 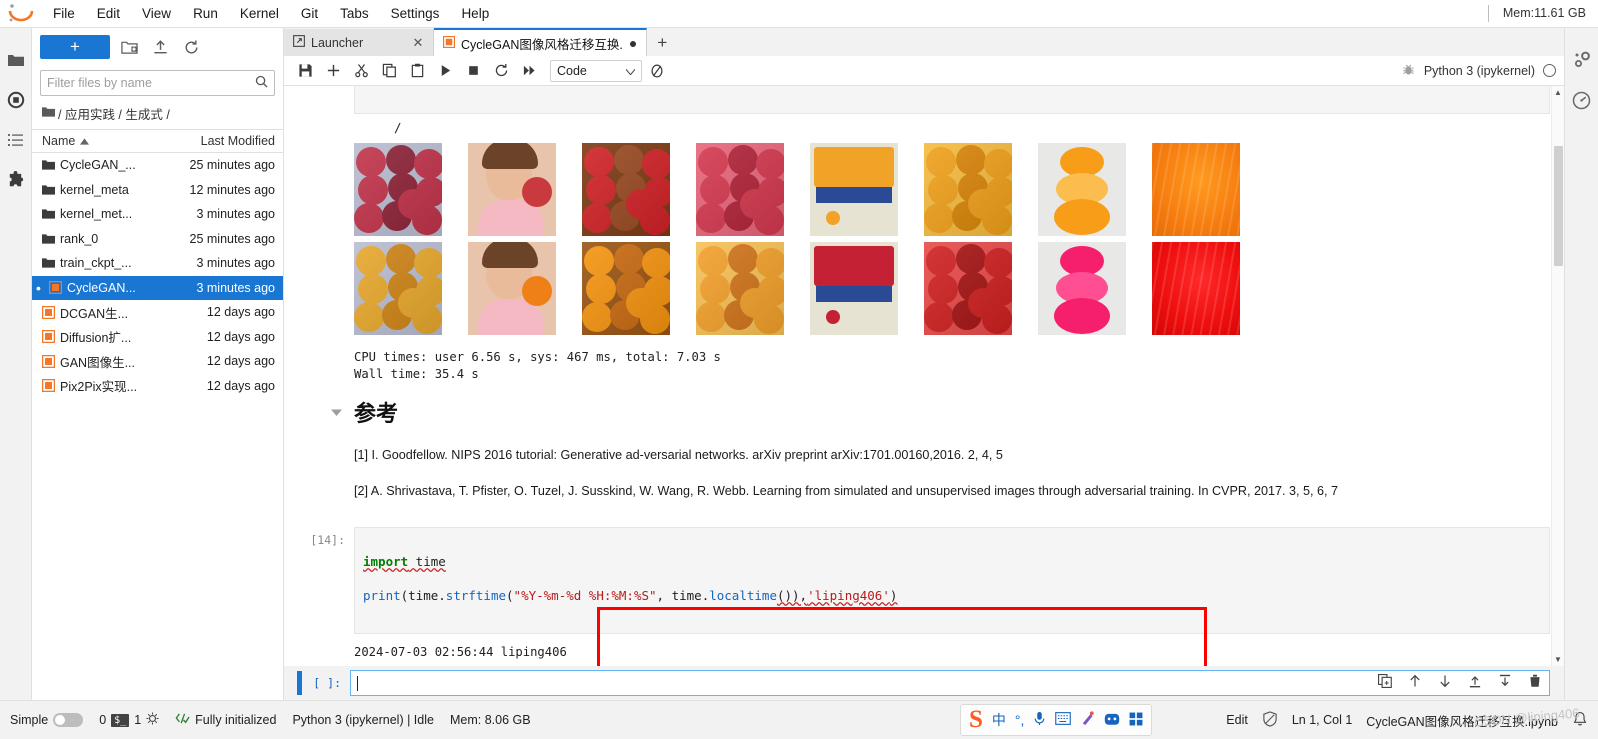 I want to click on save-icon, so click(x=305, y=71).